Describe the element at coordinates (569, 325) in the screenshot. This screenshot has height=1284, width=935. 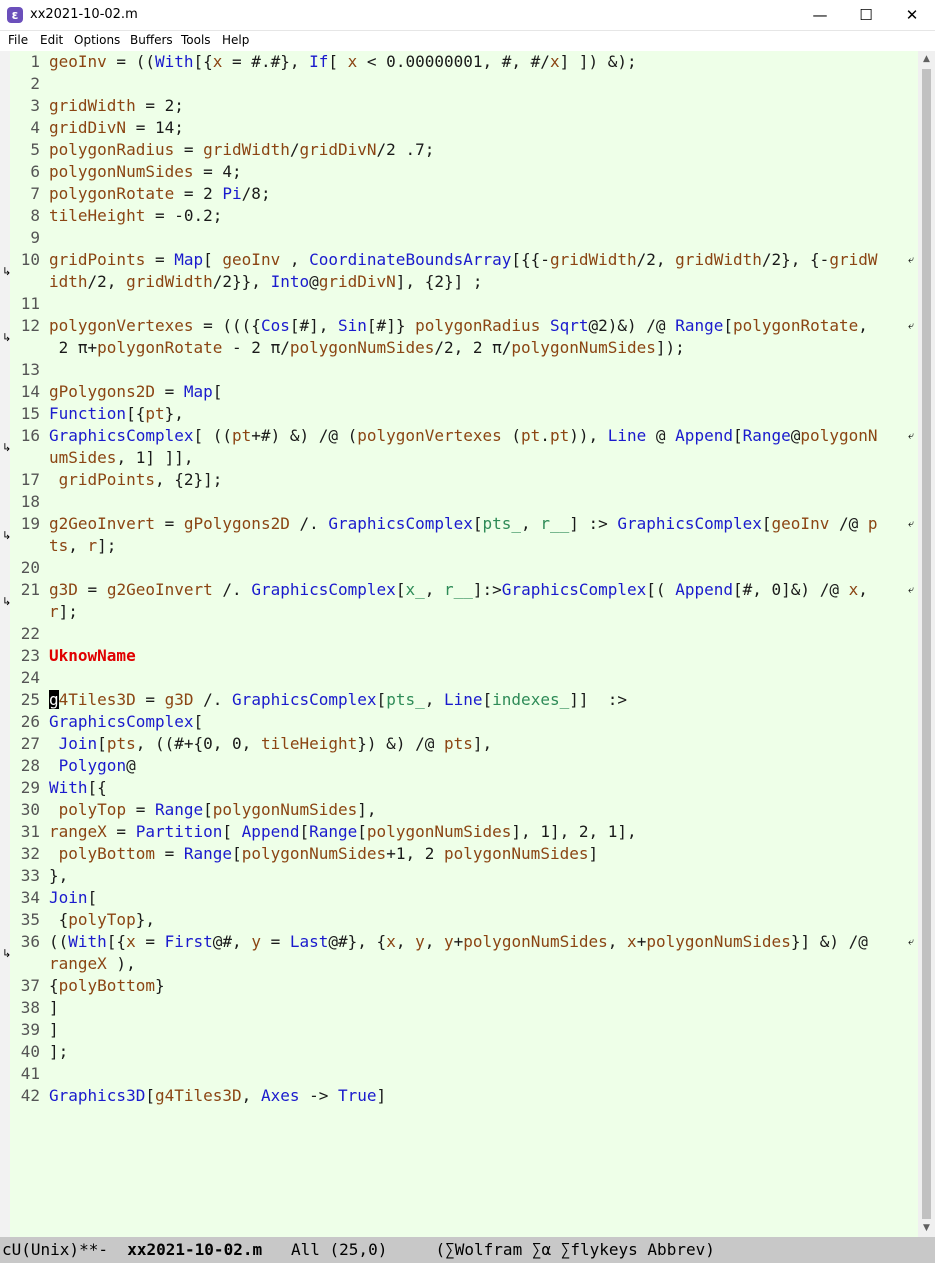
I see `code-token: Sqrt` at that location.